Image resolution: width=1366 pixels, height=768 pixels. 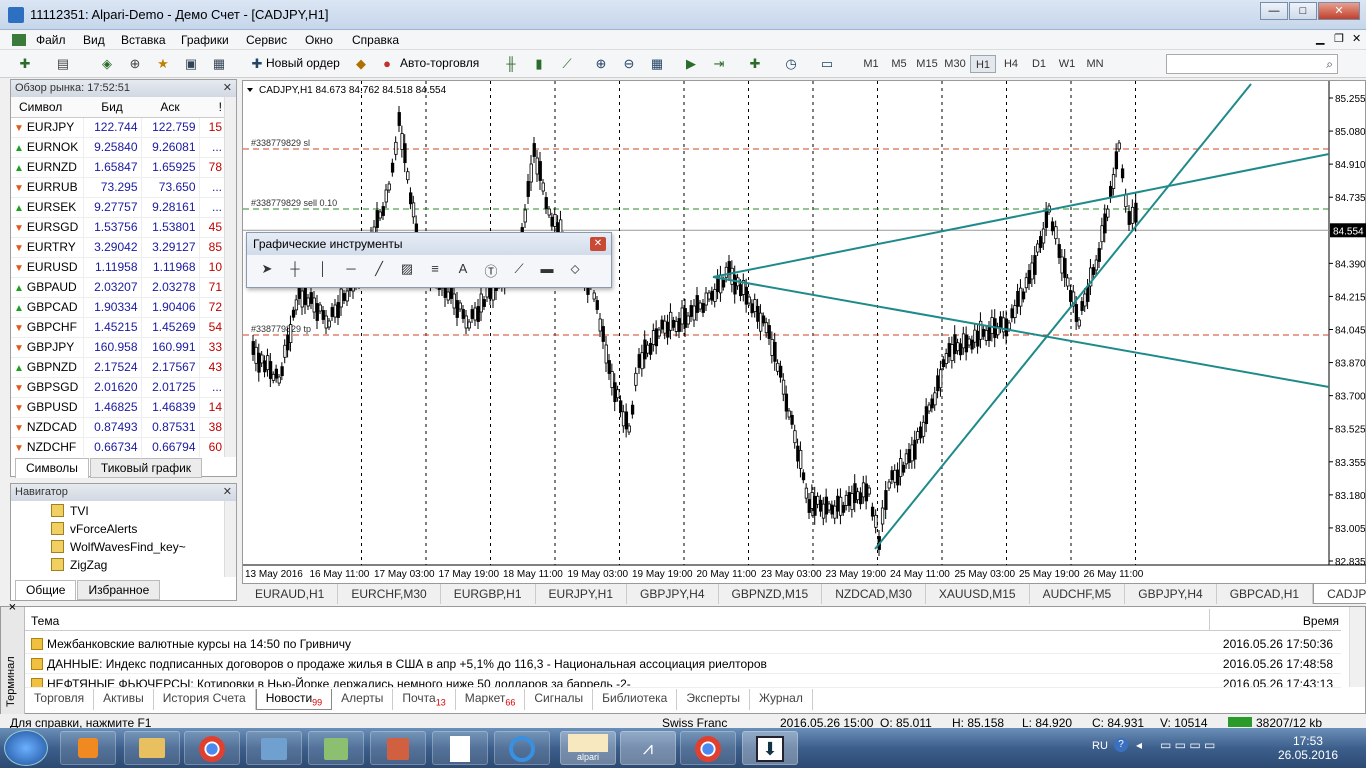 What do you see at coordinates (267, 270) in the screenshot?
I see `cursor-icon: ➤` at bounding box center [267, 270].